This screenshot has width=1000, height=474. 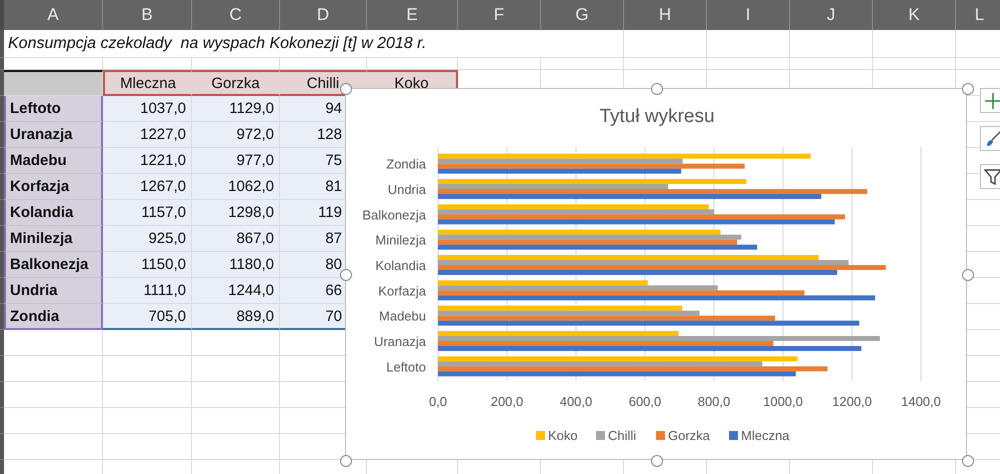 What do you see at coordinates (400, 265) in the screenshot?
I see `category-label: Kolandia` at bounding box center [400, 265].